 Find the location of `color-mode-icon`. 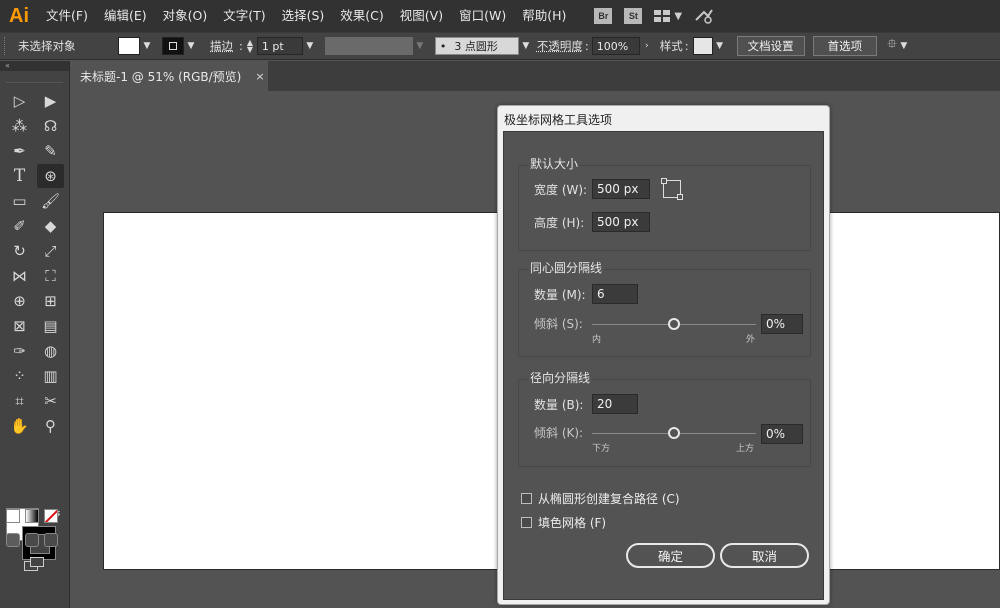

color-mode-icon is located at coordinates (13, 516).